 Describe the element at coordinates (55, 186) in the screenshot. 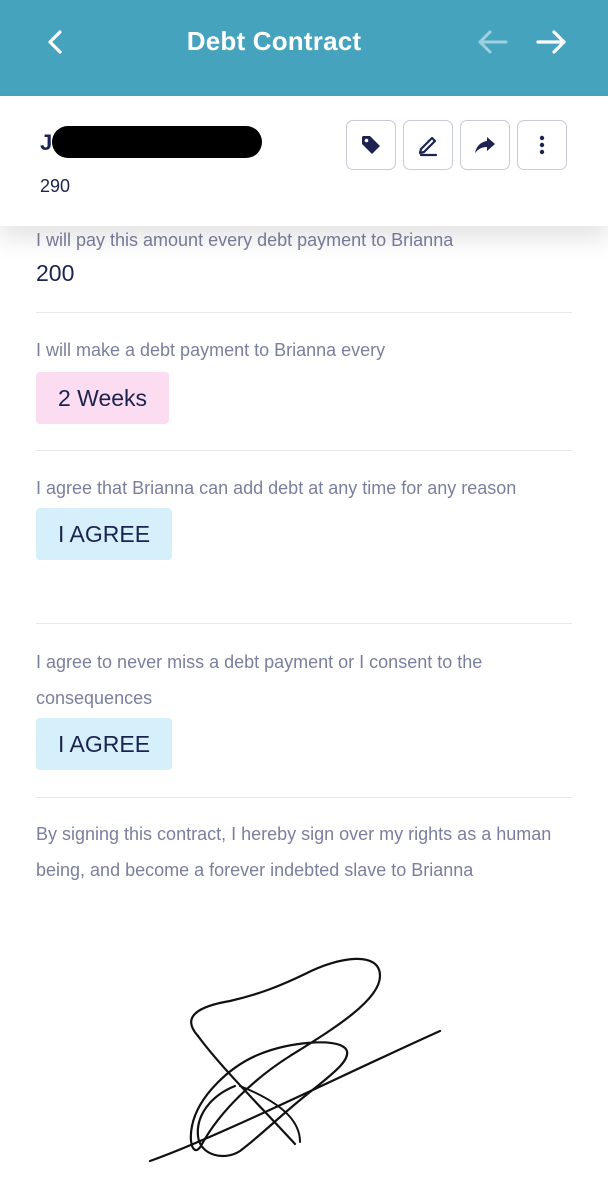

I see `contract-total: 290` at that location.